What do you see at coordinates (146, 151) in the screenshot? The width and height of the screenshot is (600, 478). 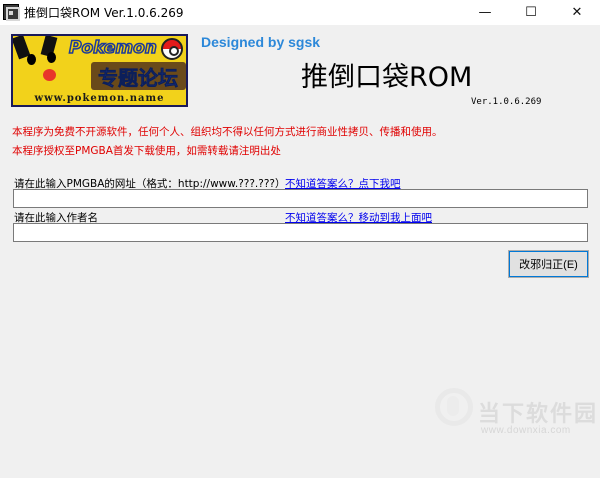 I see `authorization-notice: 本程序授权至PMGBA首发下载使用，如需转载请注明出处` at bounding box center [146, 151].